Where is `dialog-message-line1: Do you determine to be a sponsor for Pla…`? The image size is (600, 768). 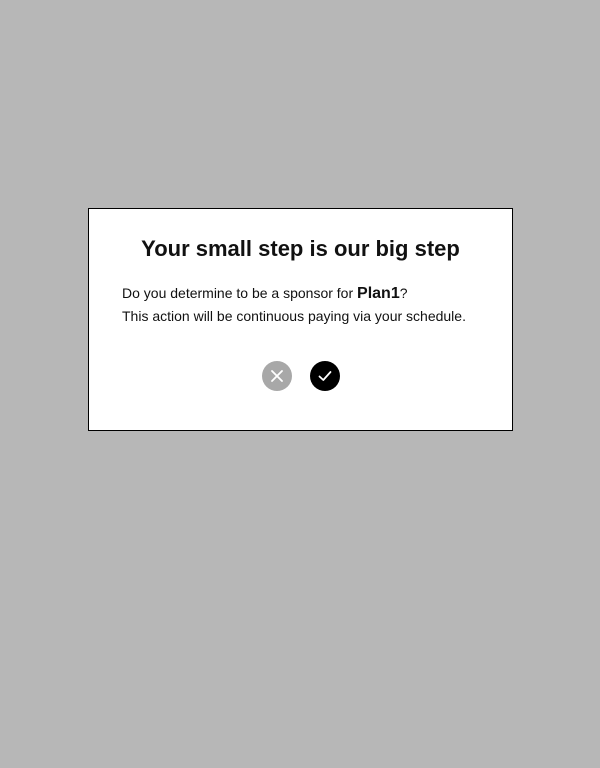
dialog-message-line1: Do you determine to be a sponsor for Pla… is located at coordinates (307, 293).